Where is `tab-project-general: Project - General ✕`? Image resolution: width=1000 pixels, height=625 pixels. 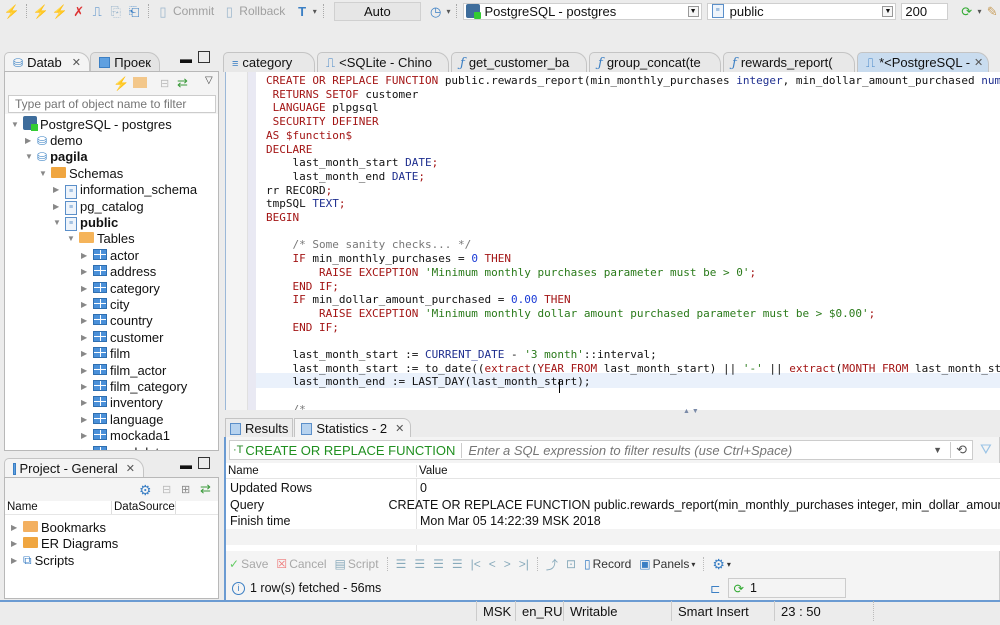
tab-project-general: Project - General ✕ is located at coordinates (74, 468).